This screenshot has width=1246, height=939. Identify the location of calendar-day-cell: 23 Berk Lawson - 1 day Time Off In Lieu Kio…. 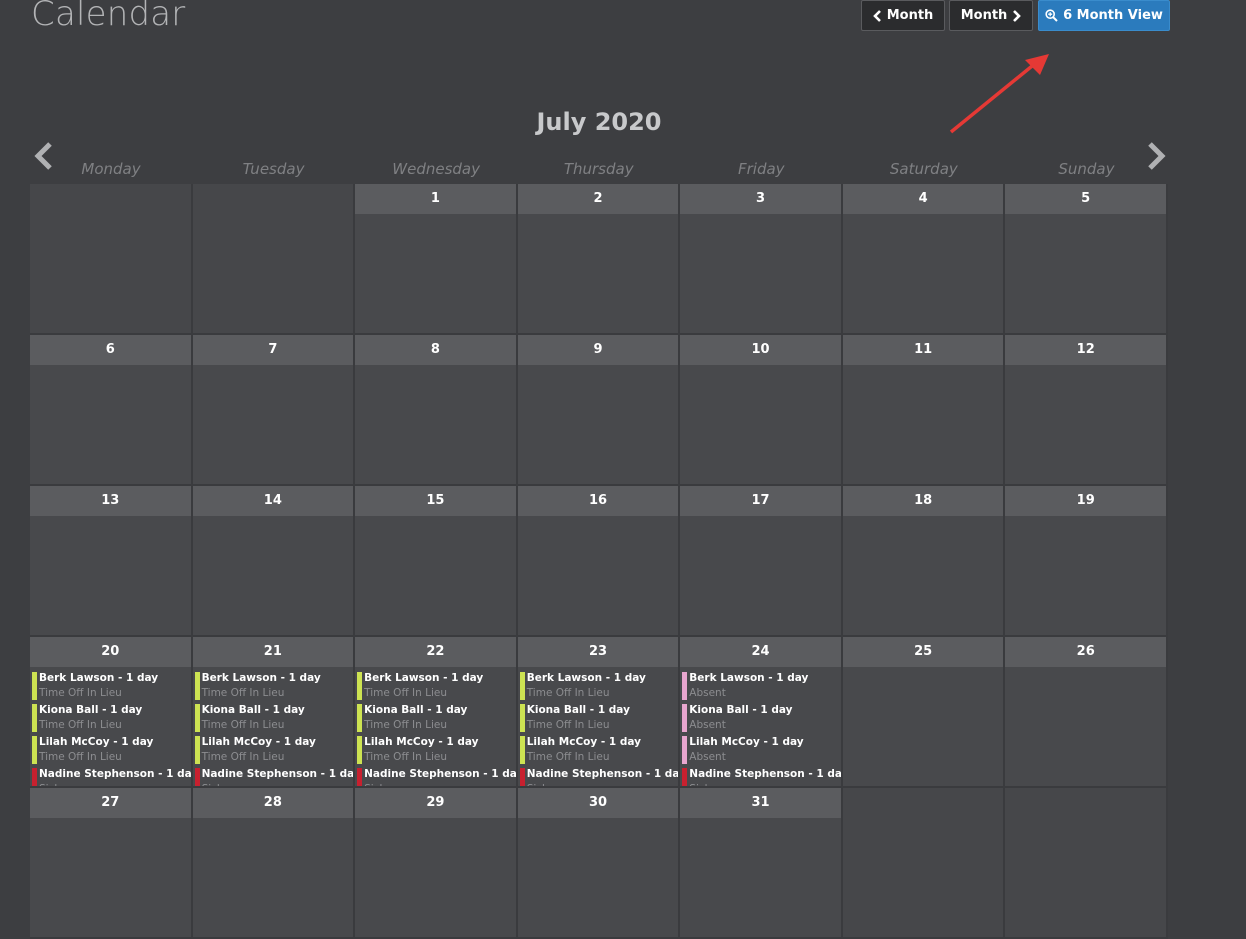
(599, 712).